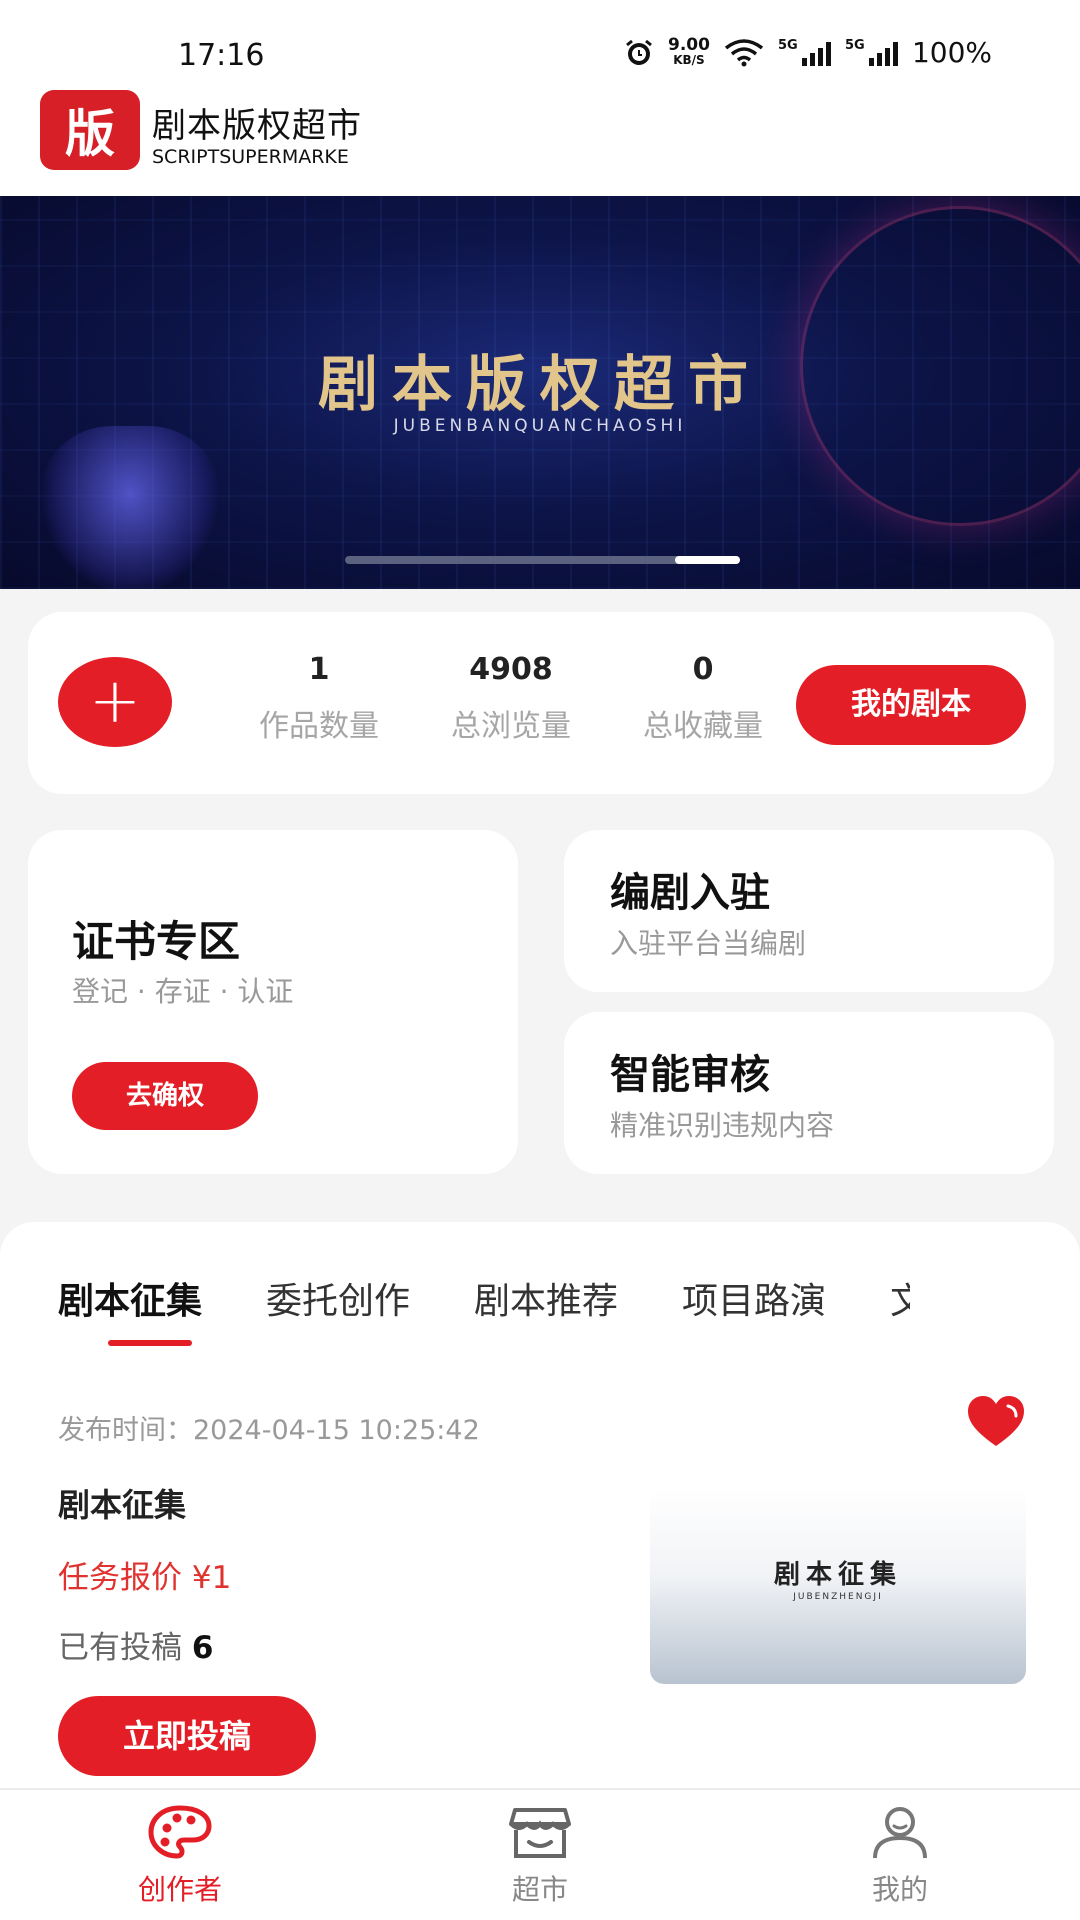  What do you see at coordinates (183, 991) in the screenshot?
I see `certificate-subtitle: 登记 · 存证 · 认证` at bounding box center [183, 991].